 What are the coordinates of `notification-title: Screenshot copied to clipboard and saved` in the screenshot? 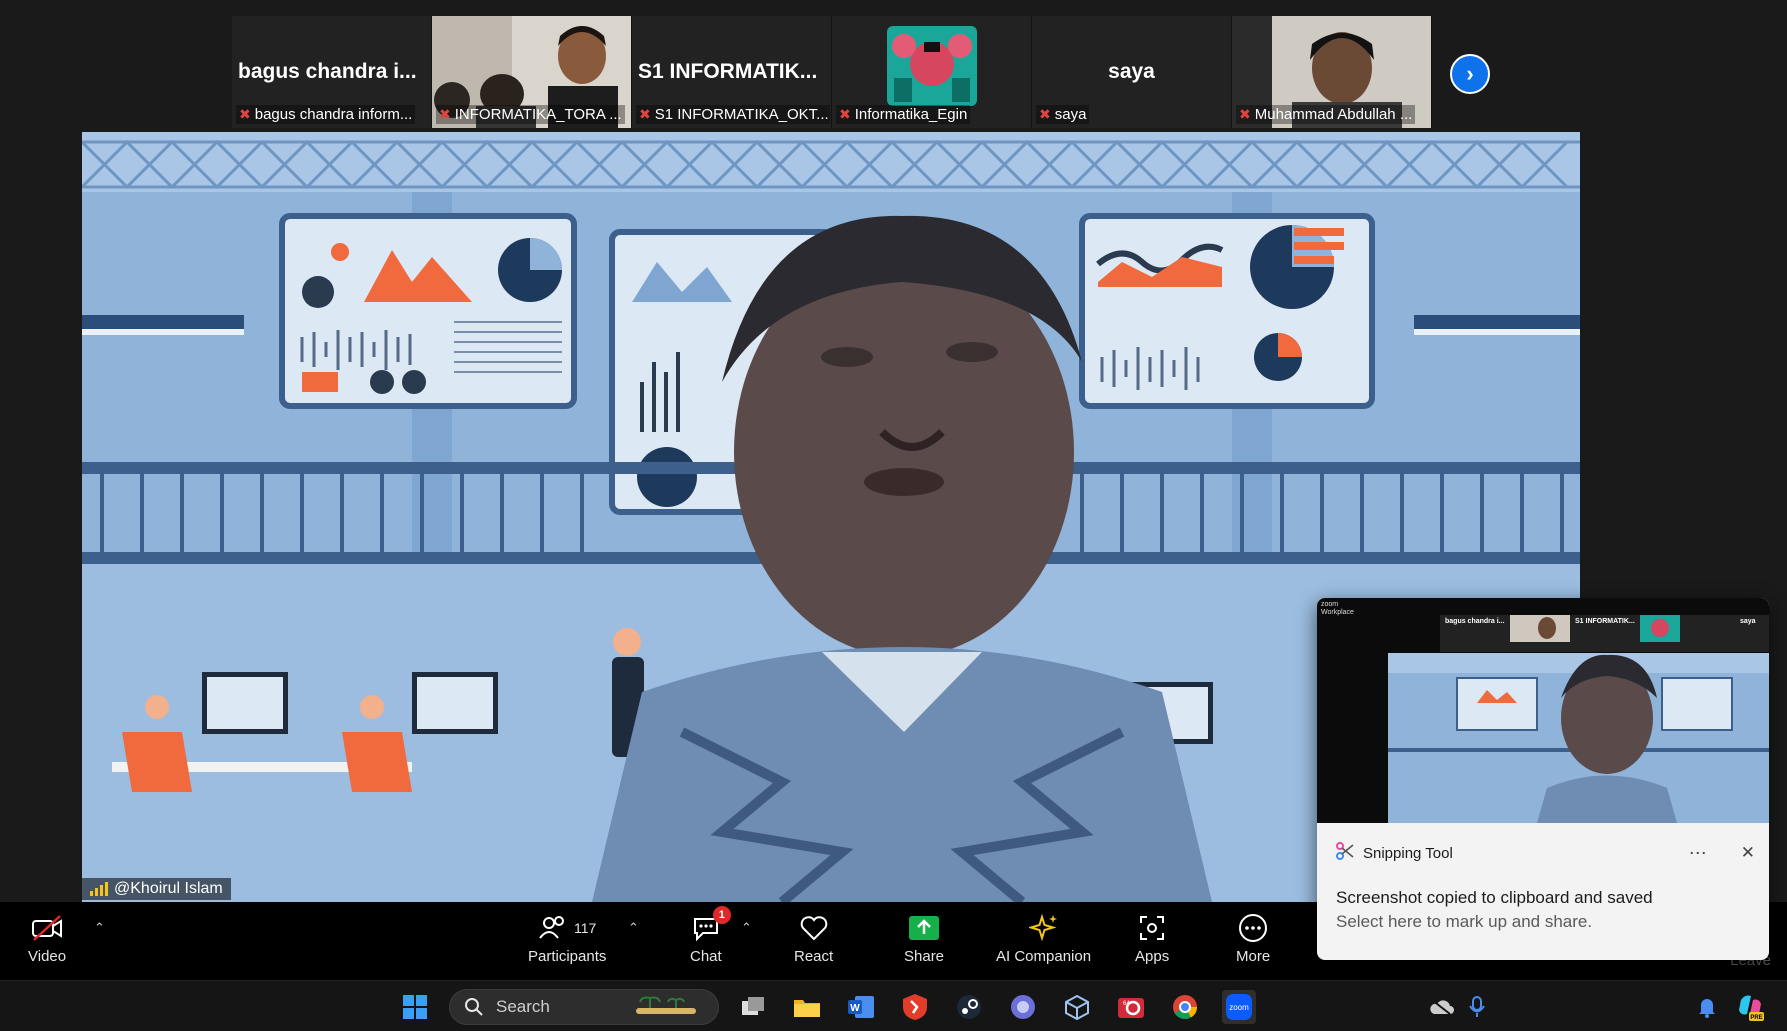 It's located at (1494, 897).